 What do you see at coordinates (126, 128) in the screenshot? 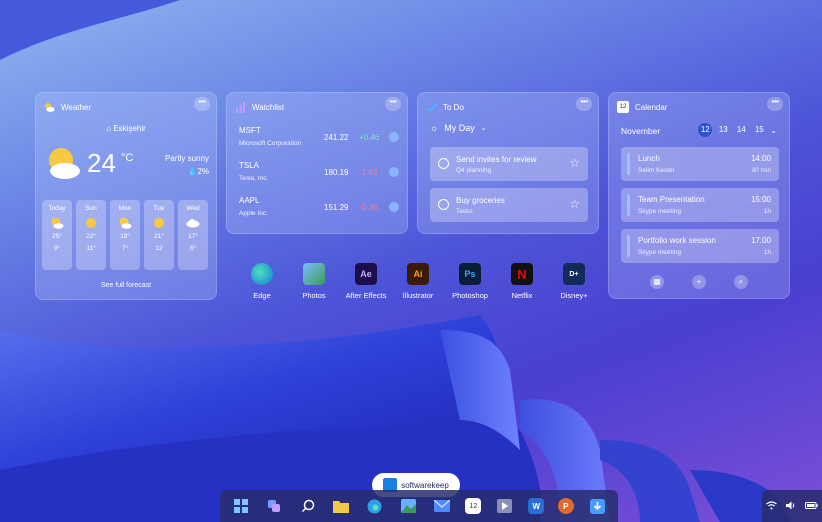
I see `weather-location: ⌂ Eskişehir` at bounding box center [126, 128].